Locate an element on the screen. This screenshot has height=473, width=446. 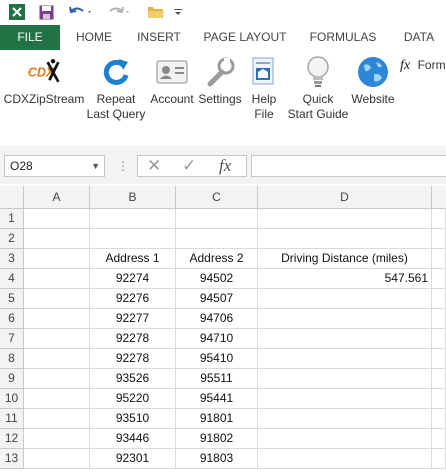
cell-b8: 92278 is located at coordinates (133, 359).